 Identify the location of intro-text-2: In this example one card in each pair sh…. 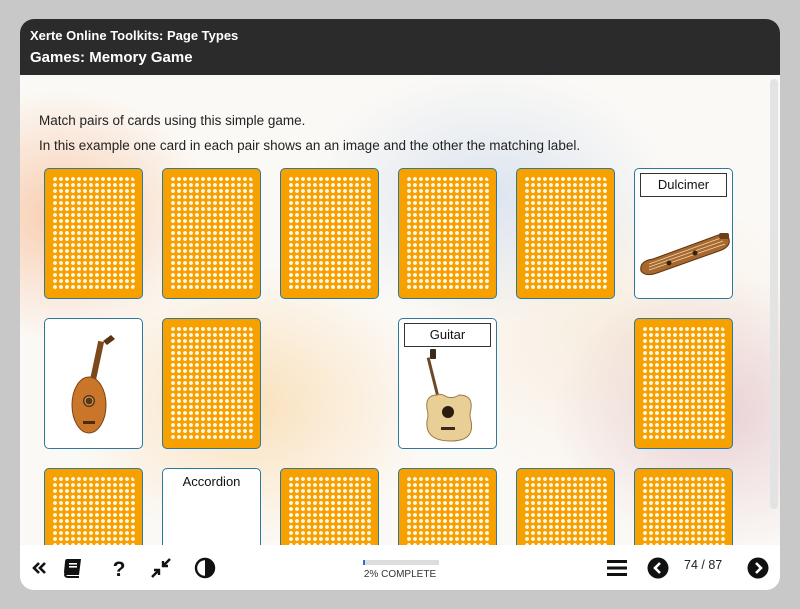
(310, 145).